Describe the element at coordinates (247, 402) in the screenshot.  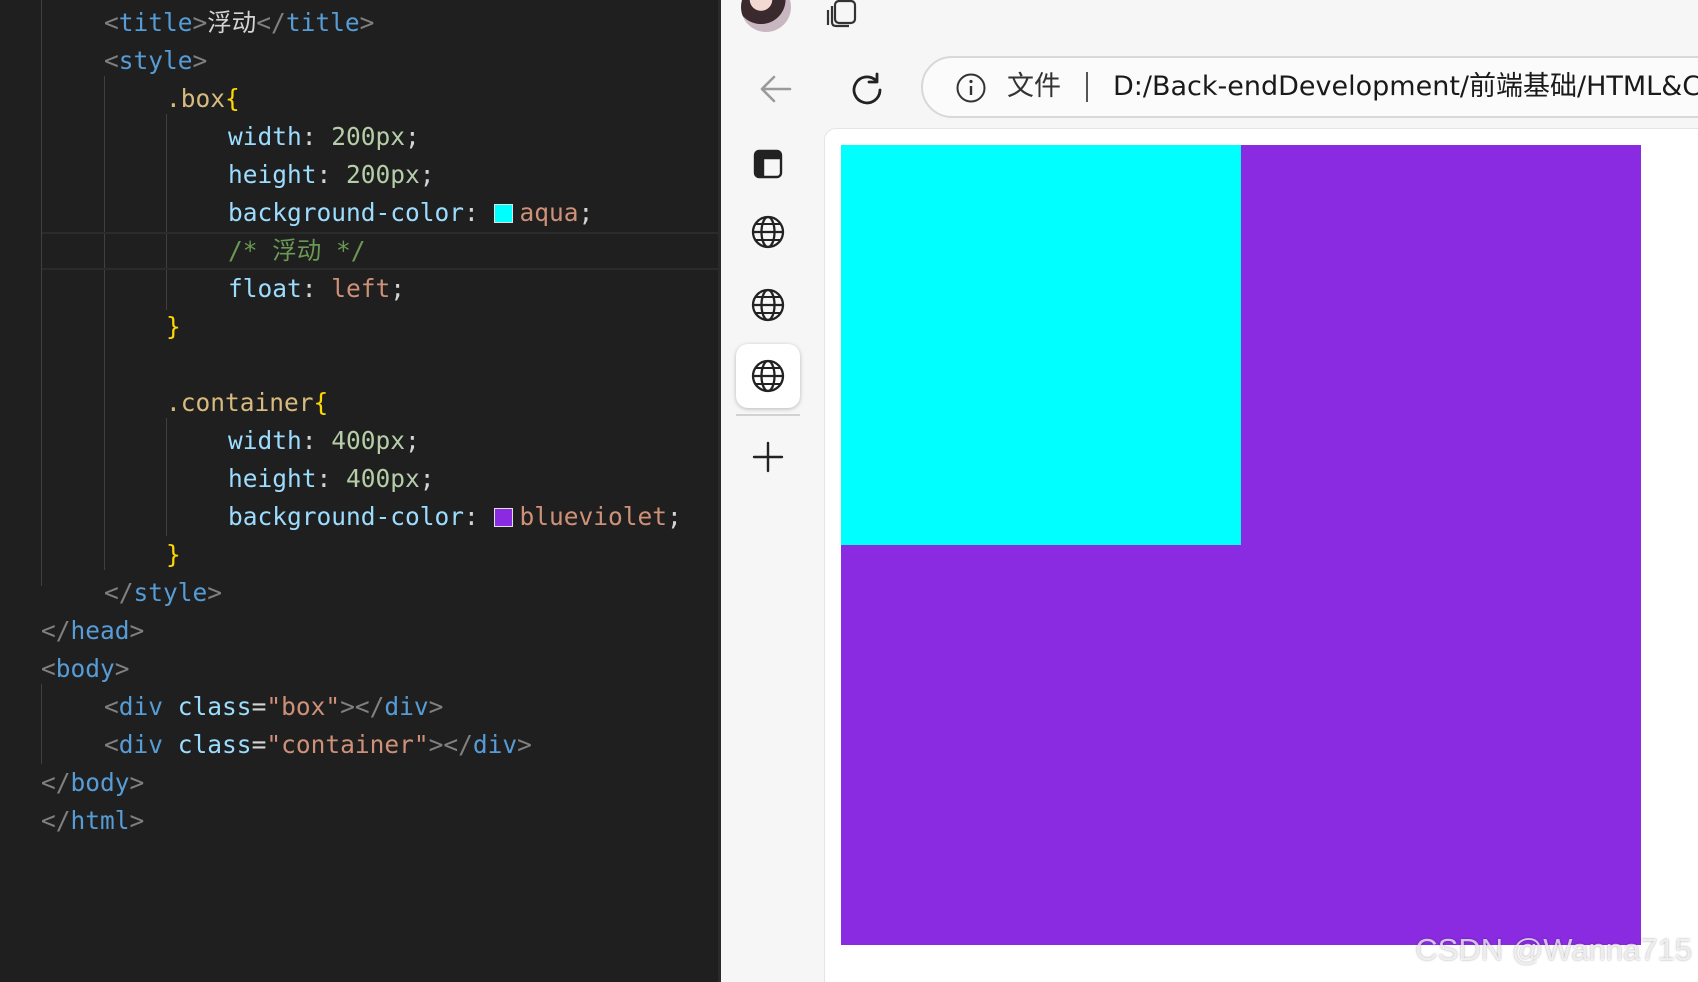
I see `code-line: .container{` at that location.